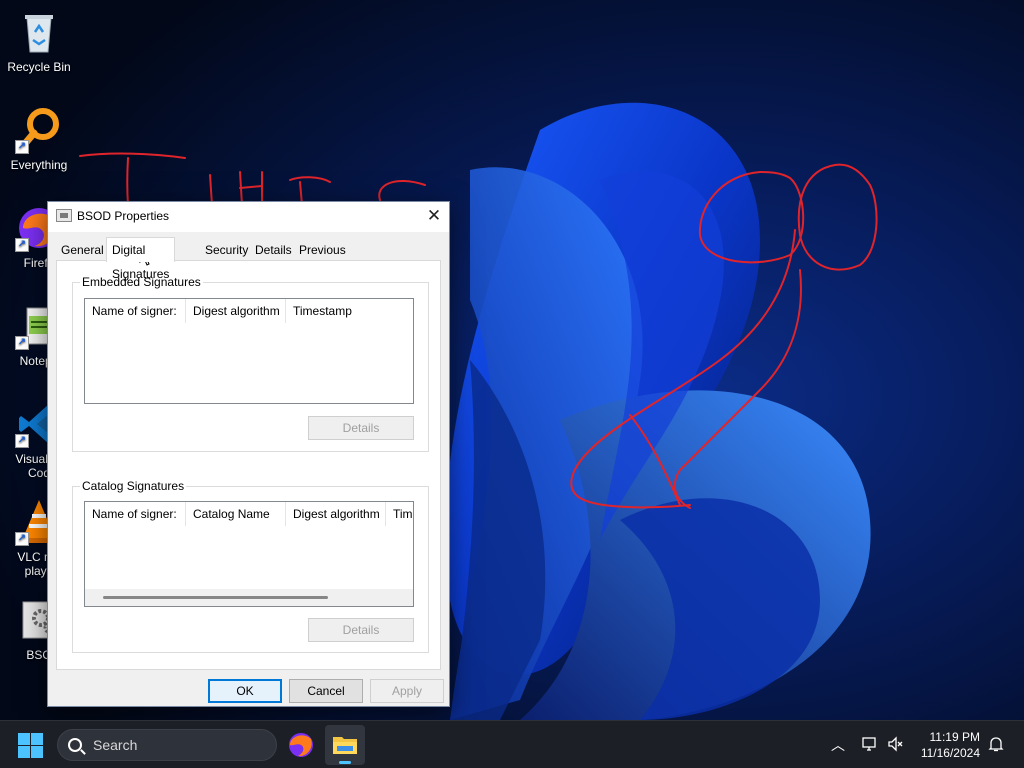 Image resolution: width=1024 pixels, height=768 pixels. Describe the element at coordinates (245, 691) in the screenshot. I see `ok-button: OK` at that location.